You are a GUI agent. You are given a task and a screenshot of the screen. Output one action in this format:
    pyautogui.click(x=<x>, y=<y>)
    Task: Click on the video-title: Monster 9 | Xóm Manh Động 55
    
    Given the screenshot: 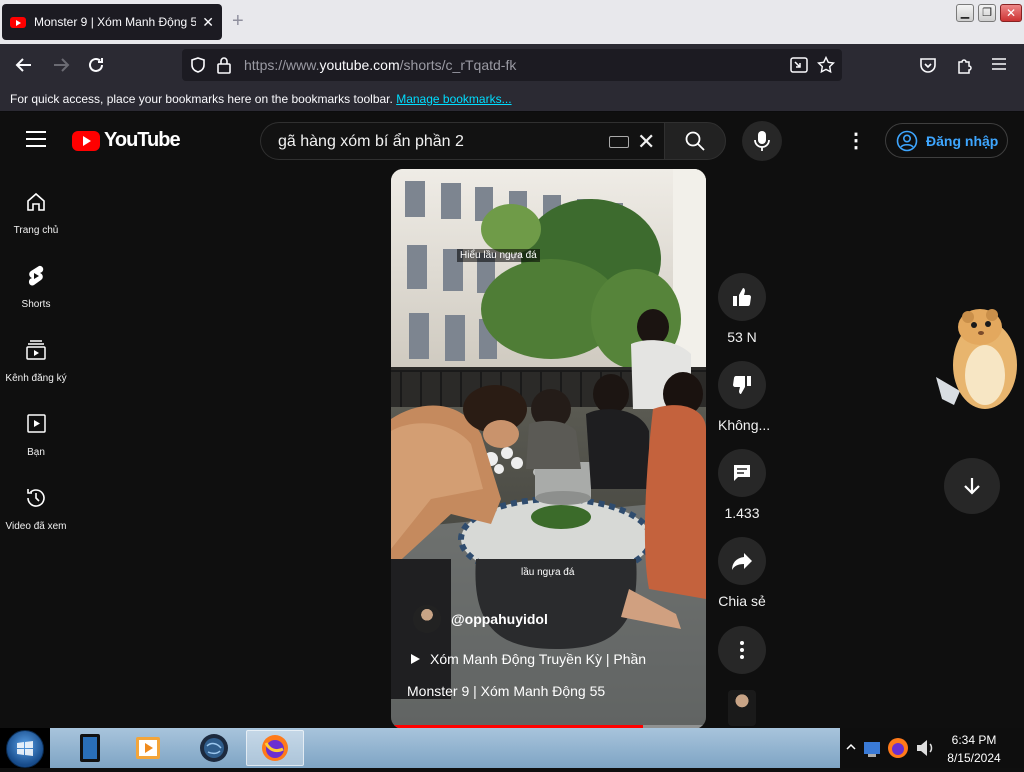 What is the action you would take?
    pyautogui.click(x=506, y=691)
    